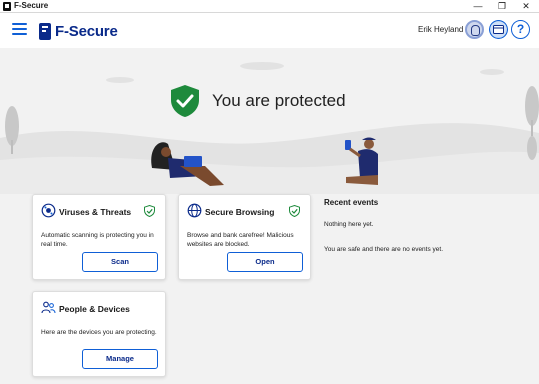 This screenshot has width=539, height=384. Describe the element at coordinates (45, 31) in the screenshot. I see `f-secure-logo-icon` at that location.